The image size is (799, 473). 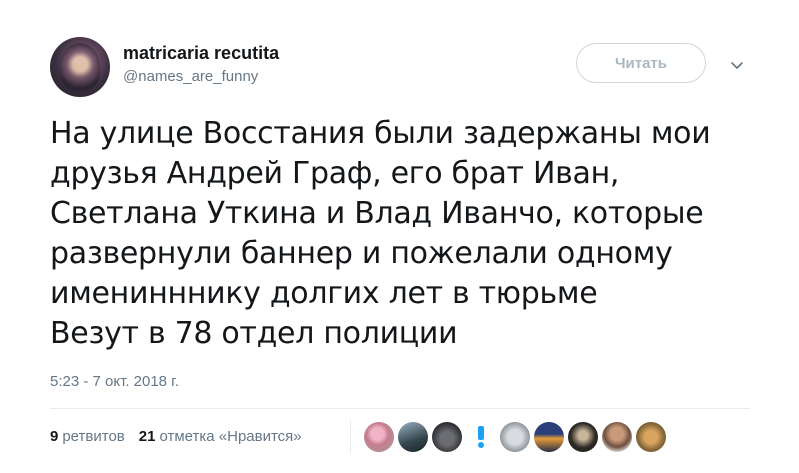 I want to click on exclamation-icon, so click(x=481, y=437).